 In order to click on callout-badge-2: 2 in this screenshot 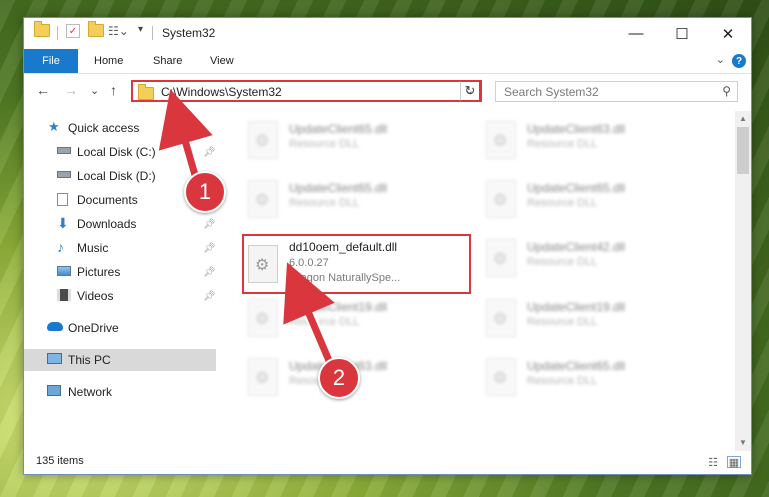, I will do `click(339, 378)`.